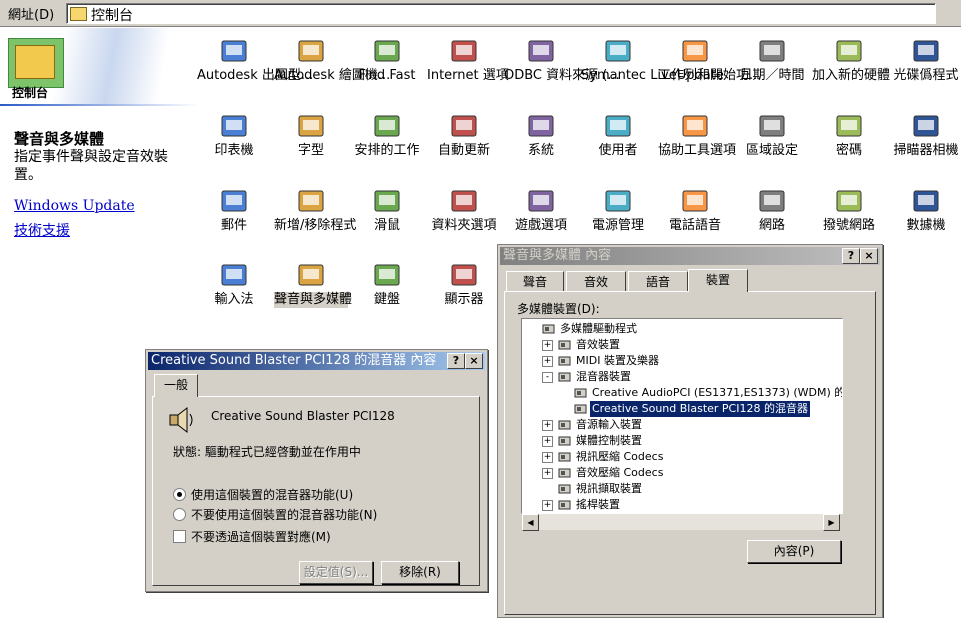 Image resolution: width=961 pixels, height=618 pixels. What do you see at coordinates (849, 51) in the screenshot?
I see `add-hardware-icon` at bounding box center [849, 51].